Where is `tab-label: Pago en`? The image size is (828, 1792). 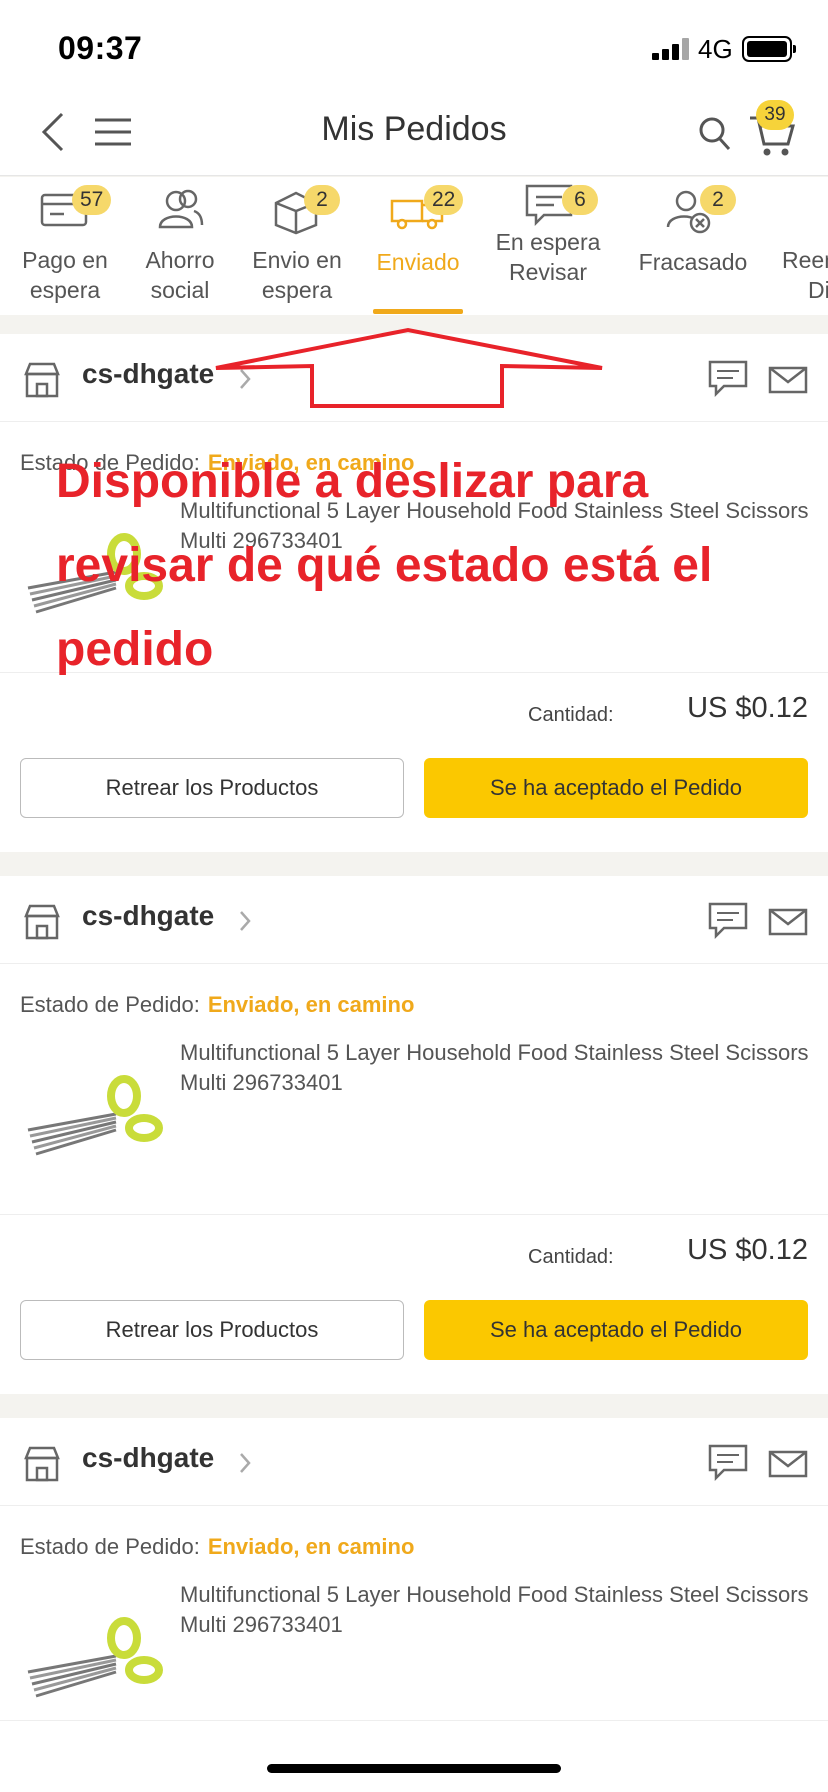 tab-label: Pago en is located at coordinates (65, 260).